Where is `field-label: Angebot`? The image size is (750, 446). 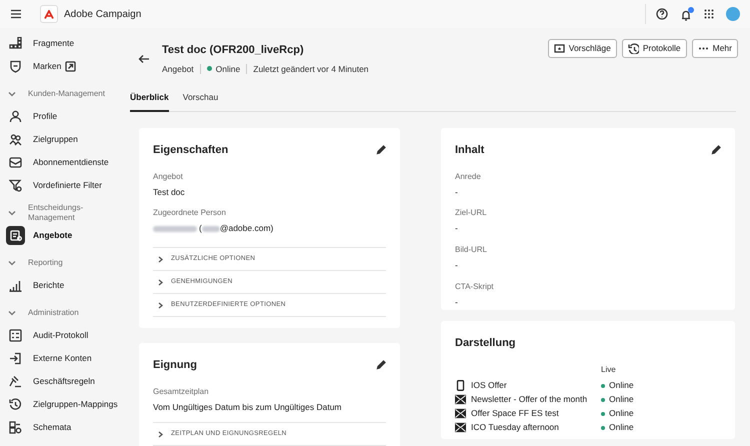 field-label: Angebot is located at coordinates (168, 176).